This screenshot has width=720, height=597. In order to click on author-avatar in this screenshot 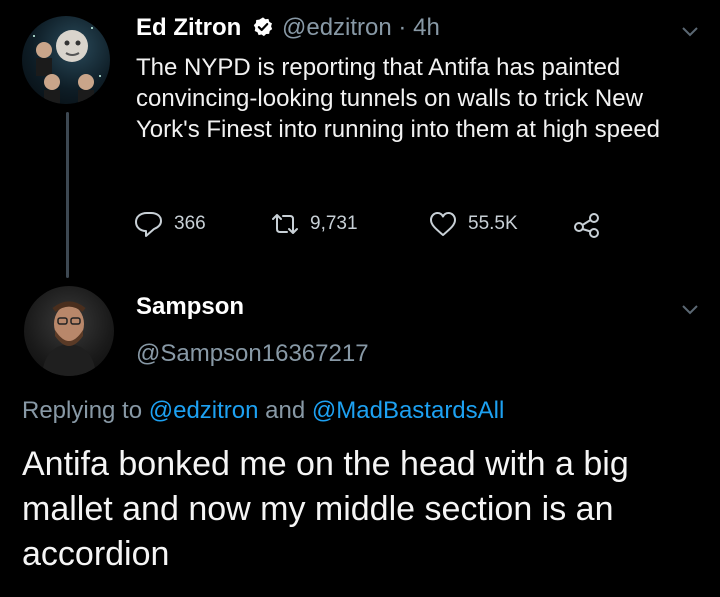, I will do `click(66, 60)`.